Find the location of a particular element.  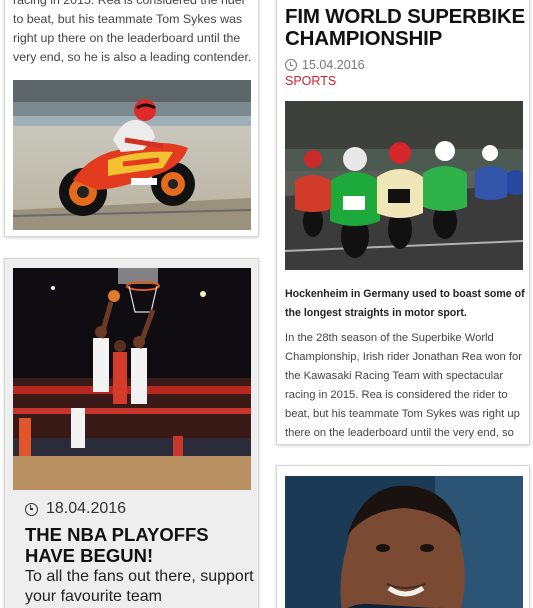

article-title: FIM WORLD SUPERBIKE CHAMPIONSHIP is located at coordinates (405, 28).